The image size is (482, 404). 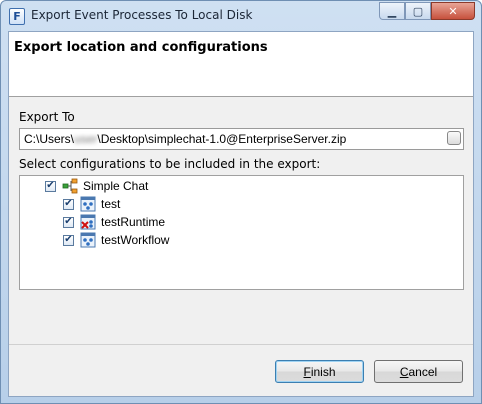 What do you see at coordinates (47, 117) in the screenshot?
I see `export-to-label: Export To` at bounding box center [47, 117].